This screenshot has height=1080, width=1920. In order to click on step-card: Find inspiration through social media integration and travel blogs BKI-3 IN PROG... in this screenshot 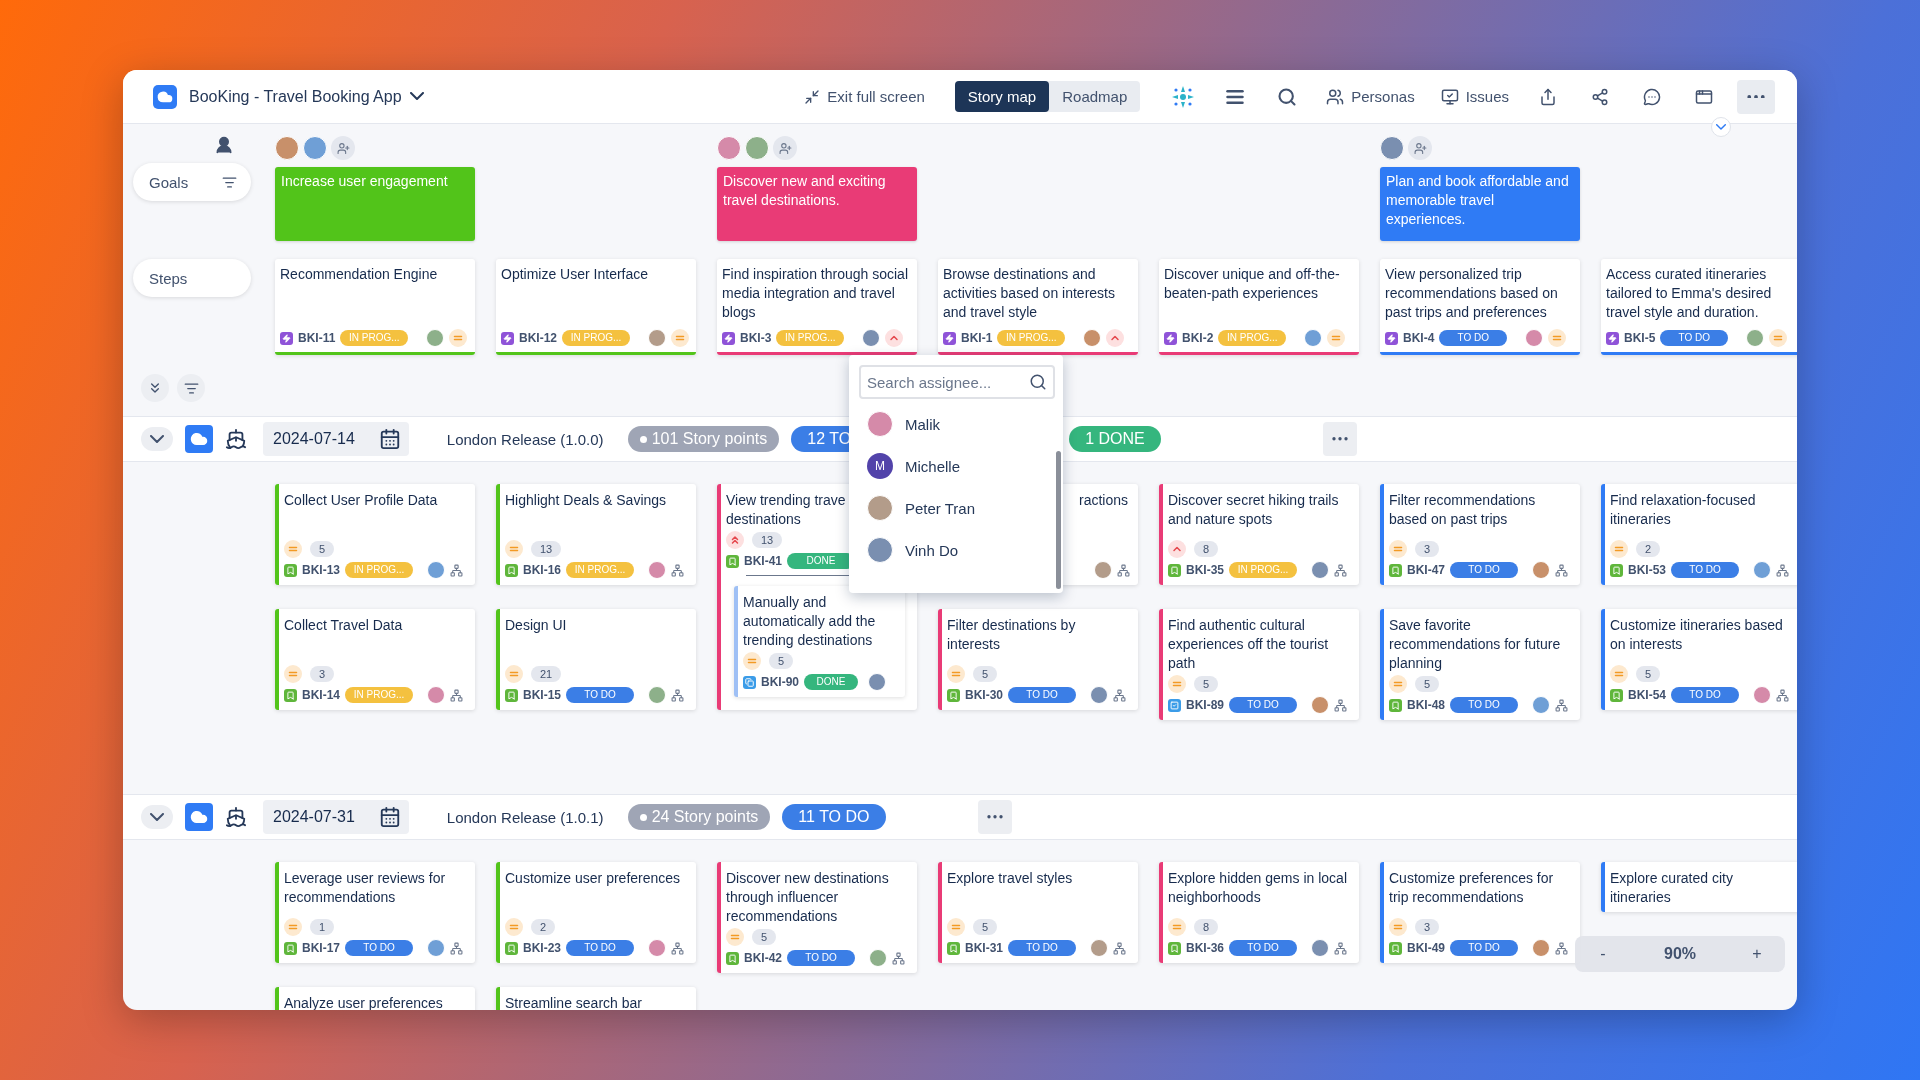, I will do `click(817, 307)`.